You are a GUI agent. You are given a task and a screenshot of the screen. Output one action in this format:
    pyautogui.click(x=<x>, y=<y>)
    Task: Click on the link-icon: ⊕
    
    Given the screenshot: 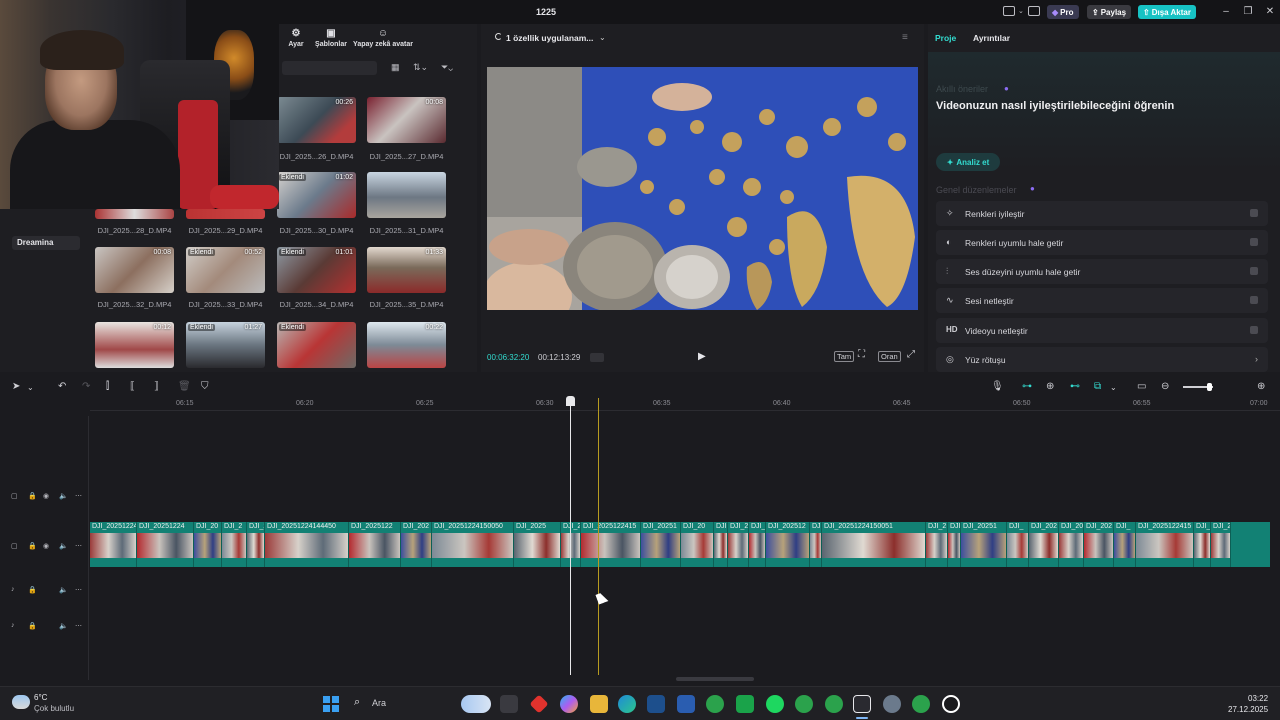 What is the action you would take?
    pyautogui.click(x=1050, y=386)
    